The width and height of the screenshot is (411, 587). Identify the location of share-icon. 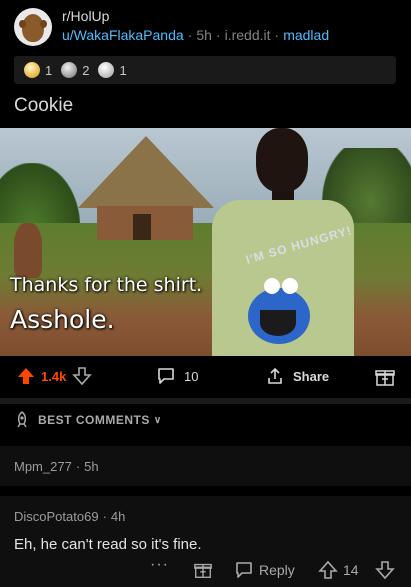
(275, 375).